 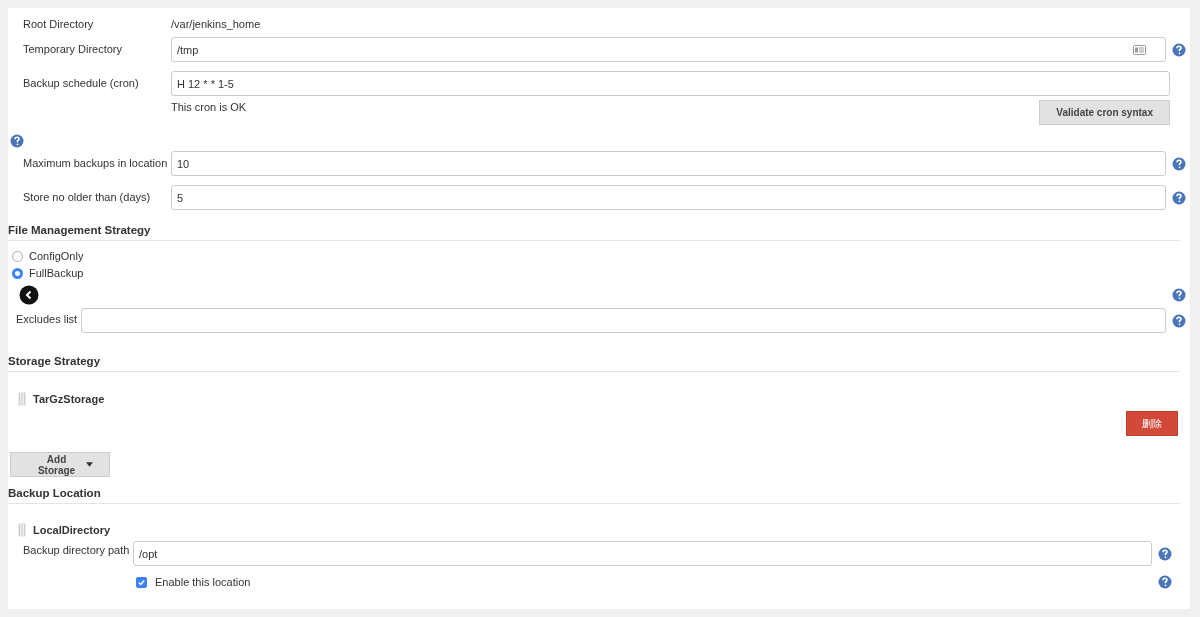 I want to click on checkbox-label: Enable this location, so click(x=203, y=582).